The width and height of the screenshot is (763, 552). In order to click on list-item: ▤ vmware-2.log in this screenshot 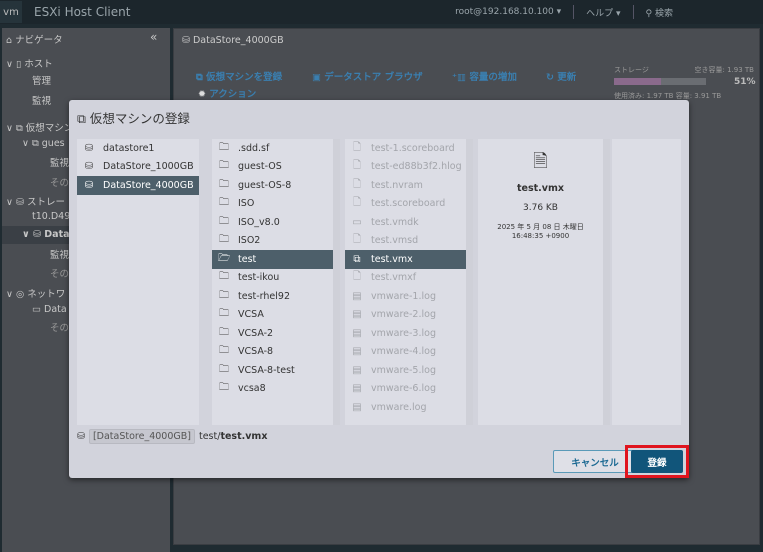, I will do `click(405, 315)`.